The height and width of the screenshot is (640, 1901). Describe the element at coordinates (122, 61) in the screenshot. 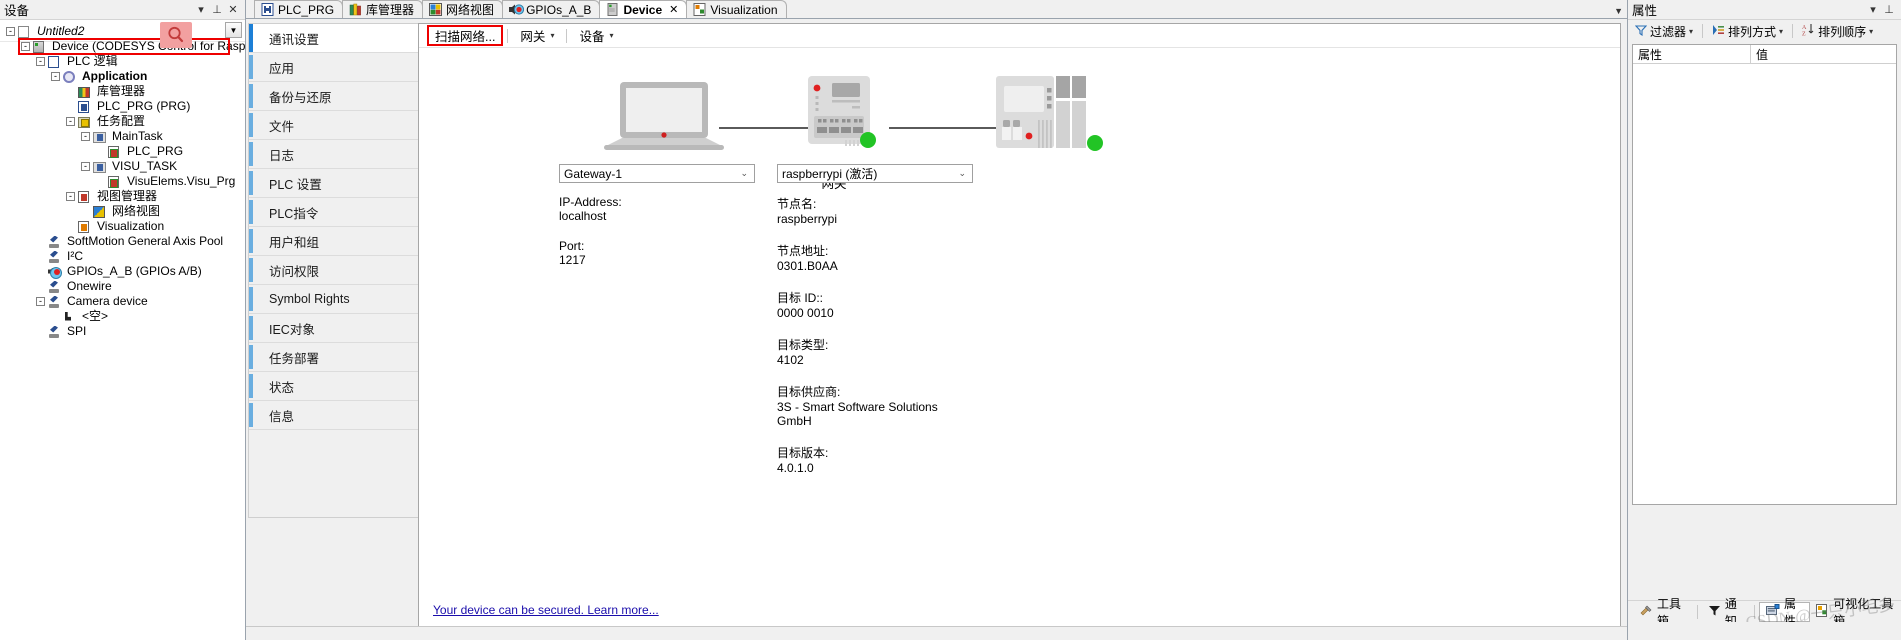

I see `tree-node: - PLC 逻辑` at that location.